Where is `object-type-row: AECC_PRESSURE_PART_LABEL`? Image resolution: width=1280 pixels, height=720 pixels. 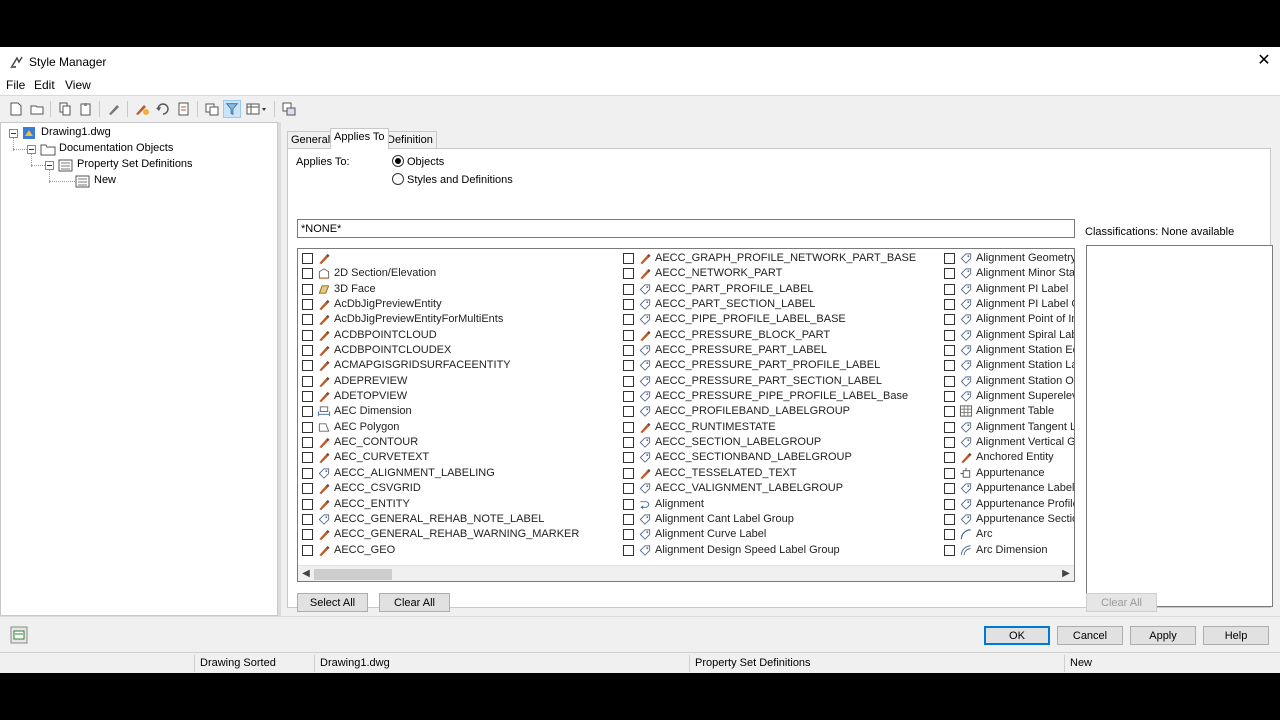 object-type-row: AECC_PRESSURE_PART_LABEL is located at coordinates (782, 350).